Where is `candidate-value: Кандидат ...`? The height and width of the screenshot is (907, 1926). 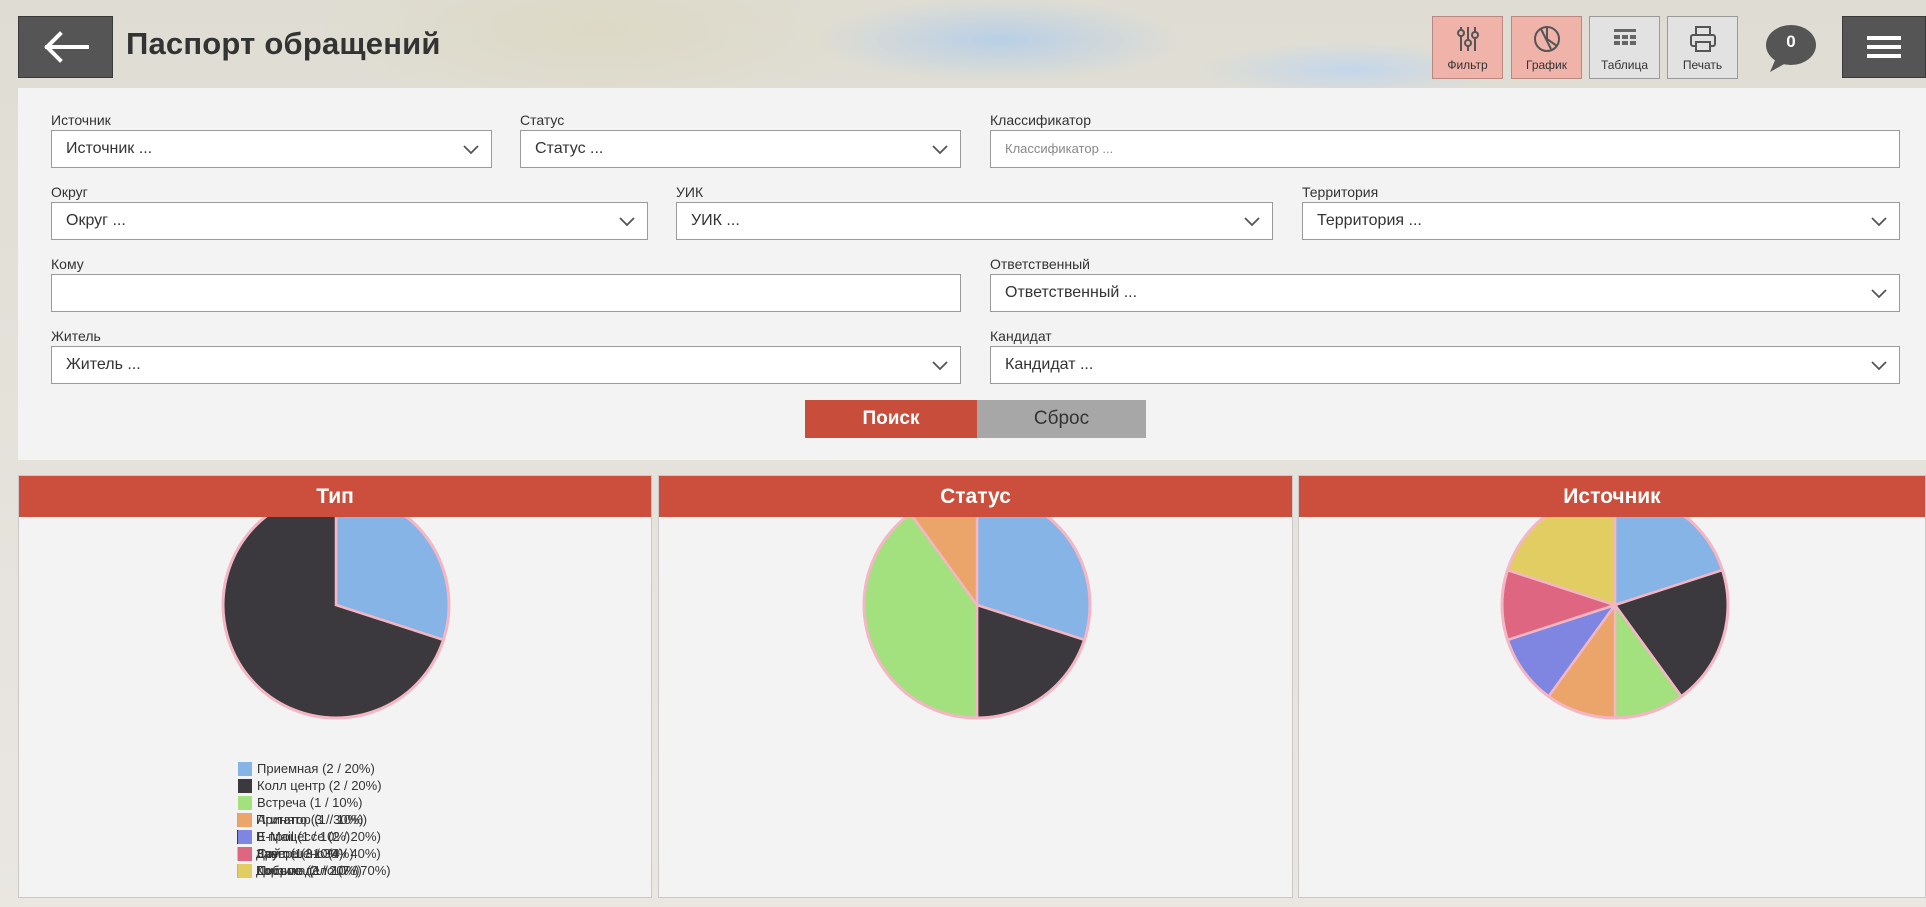 candidate-value: Кандидат ... is located at coordinates (1049, 364).